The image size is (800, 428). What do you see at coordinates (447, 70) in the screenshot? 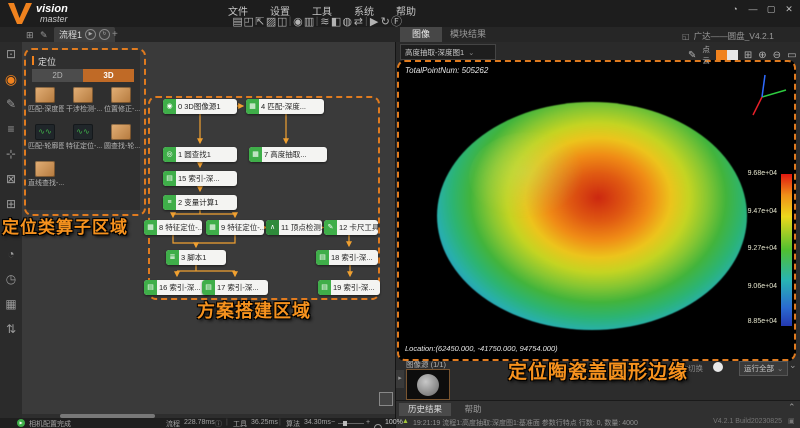
I see `total-points-label: TotalPointNum: 505262` at bounding box center [447, 70].